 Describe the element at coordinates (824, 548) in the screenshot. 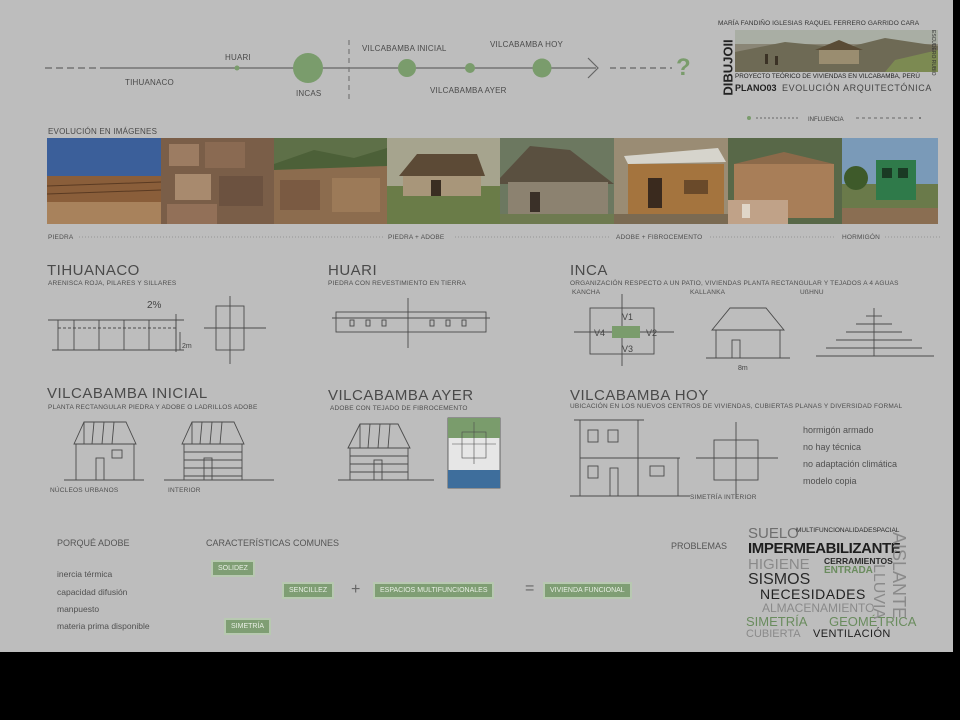

I see `word-impermeabilizante: IMPERMEABILIZANTE` at that location.